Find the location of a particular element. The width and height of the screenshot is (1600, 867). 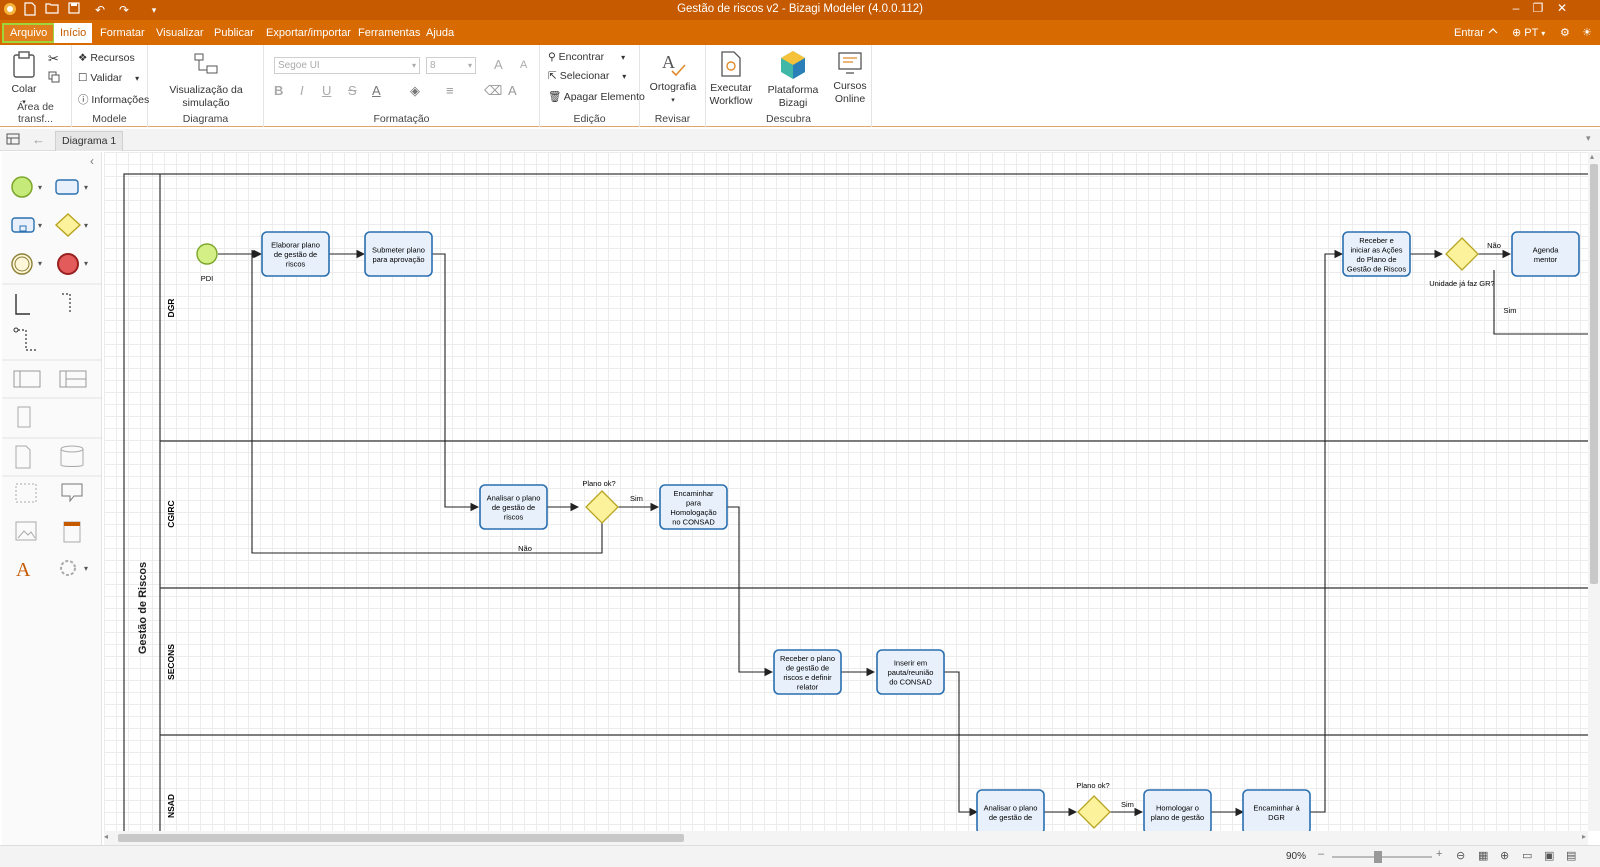

tab-diagram-1: Diagrama 1 is located at coordinates (89, 141).